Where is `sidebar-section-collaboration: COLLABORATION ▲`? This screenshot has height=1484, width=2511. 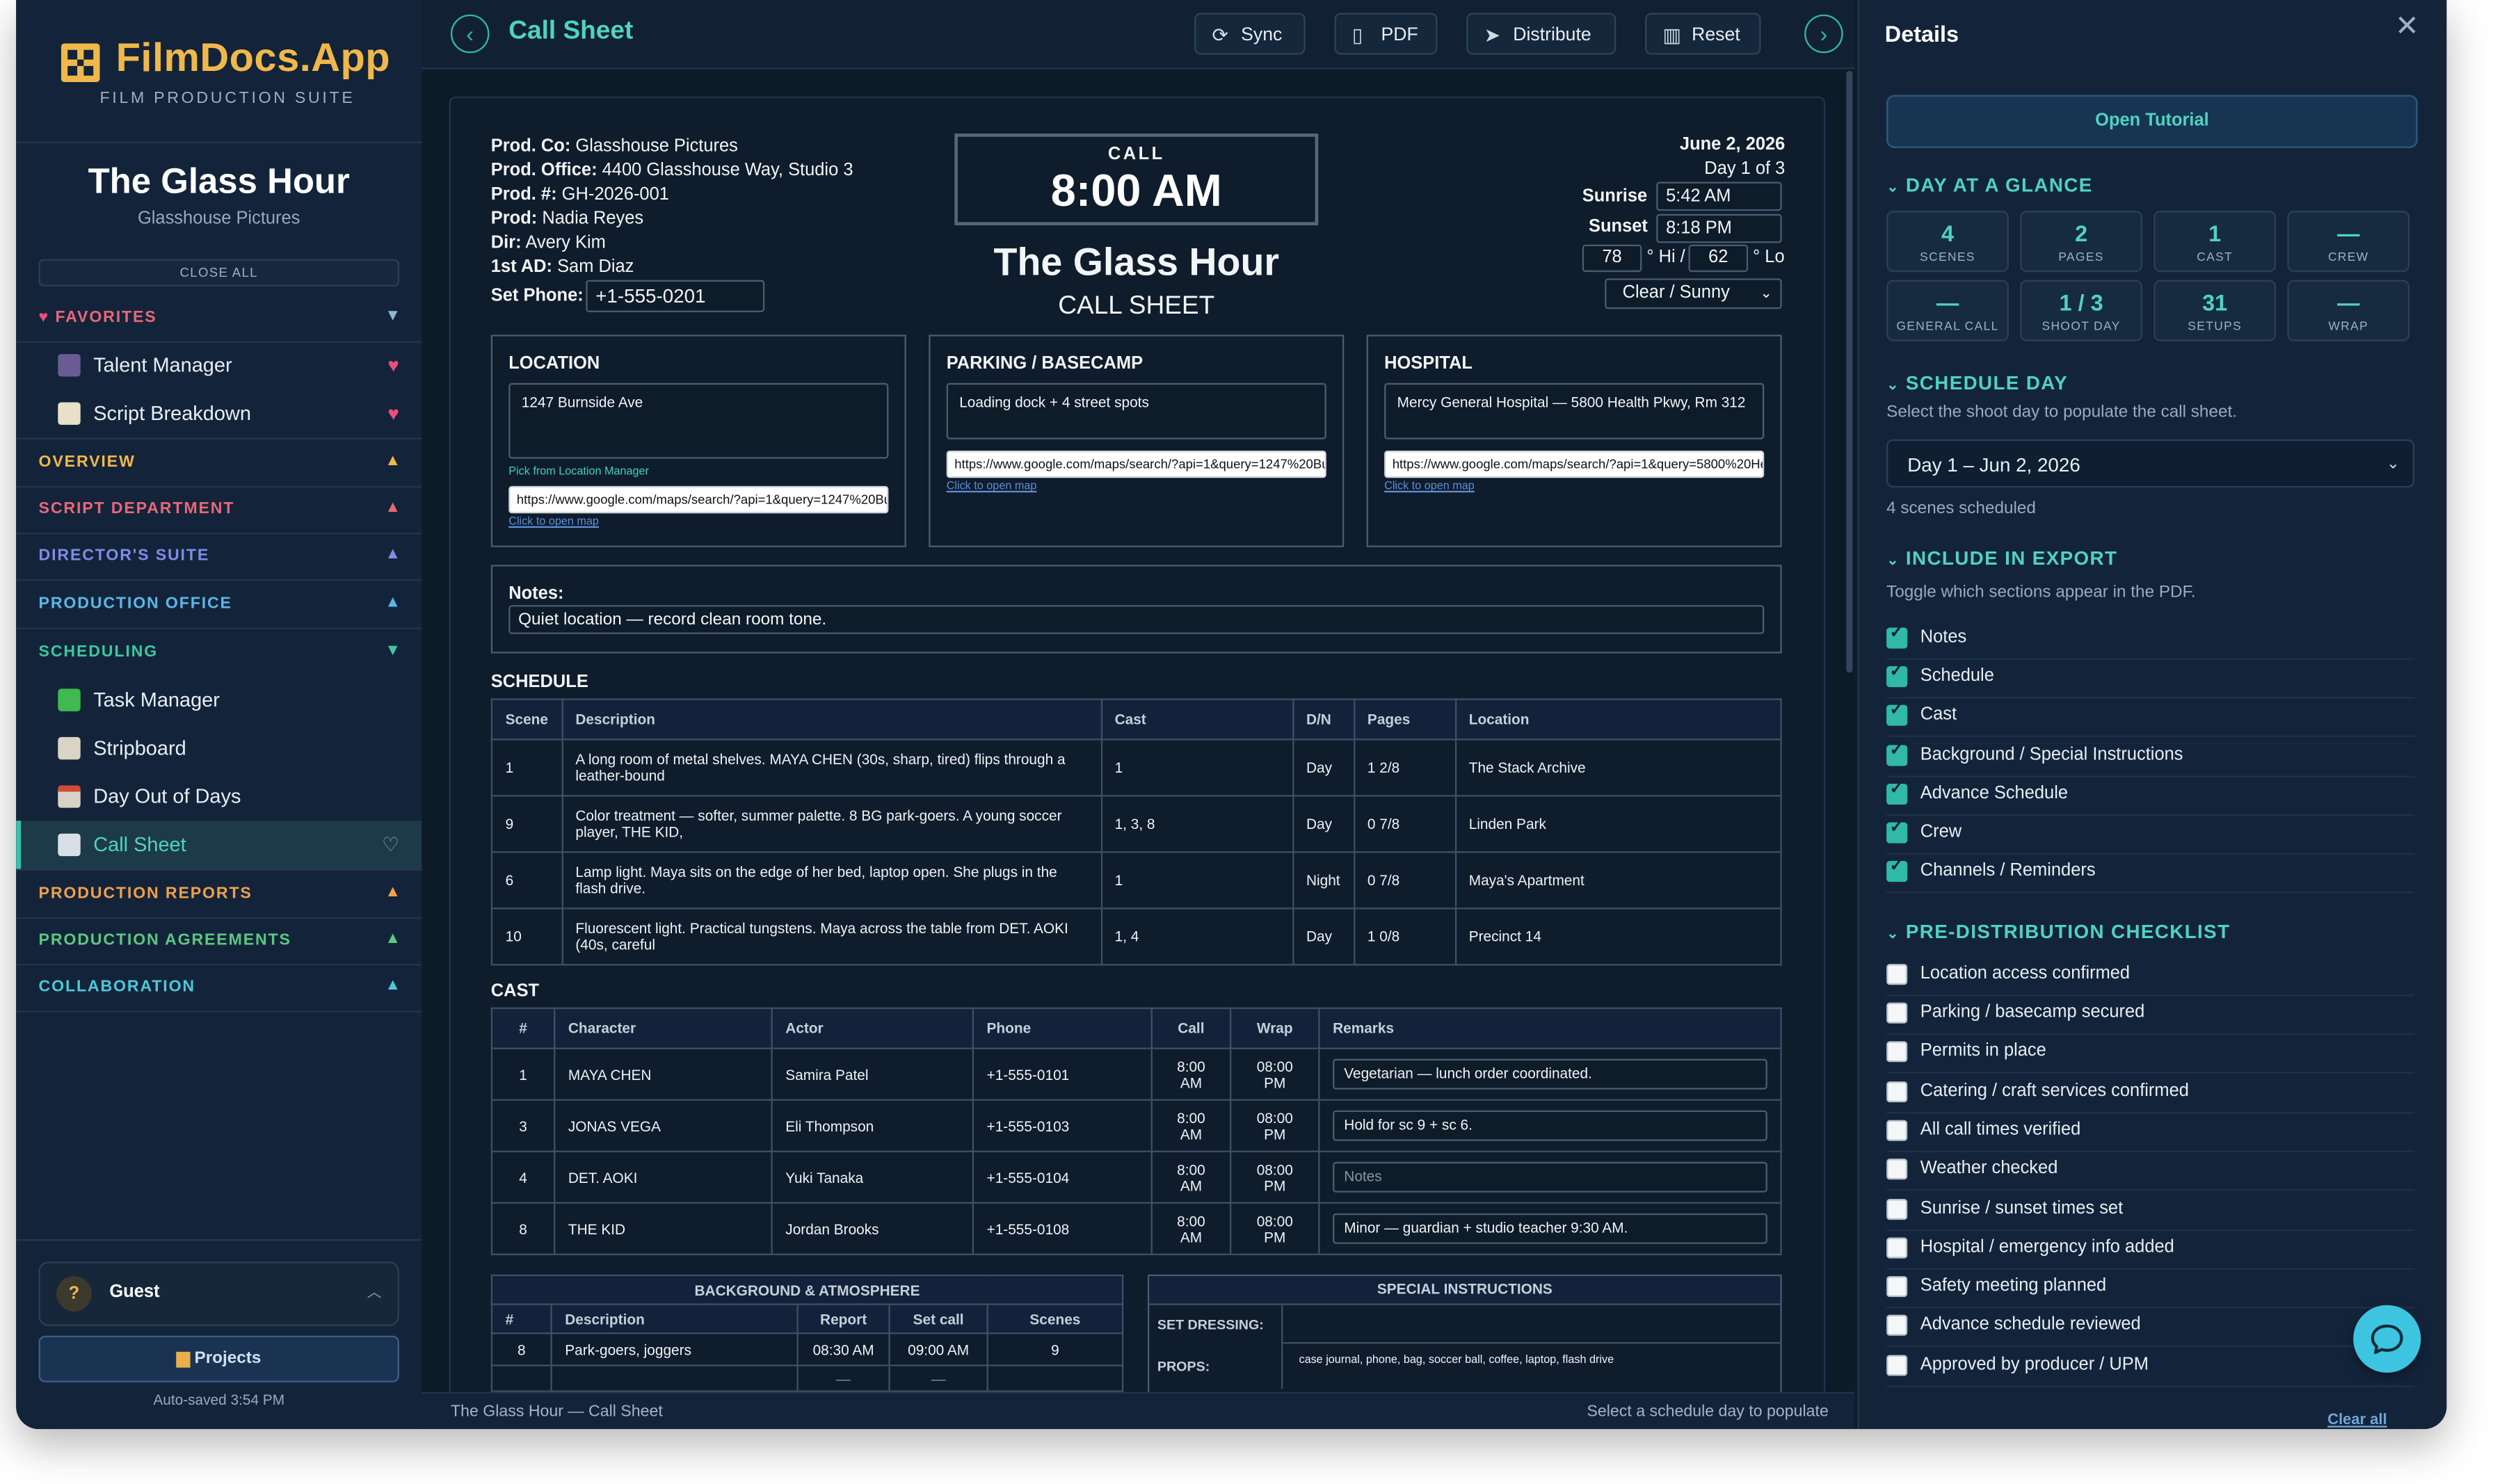
sidebar-section-collaboration: COLLABORATION ▲ is located at coordinates (219, 988).